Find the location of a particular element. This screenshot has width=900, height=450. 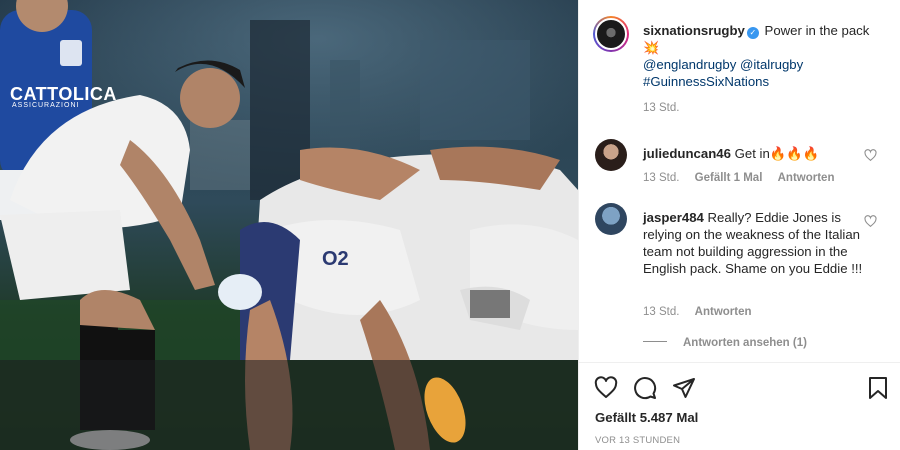

caption-emoji: 💥 is located at coordinates (651, 47).